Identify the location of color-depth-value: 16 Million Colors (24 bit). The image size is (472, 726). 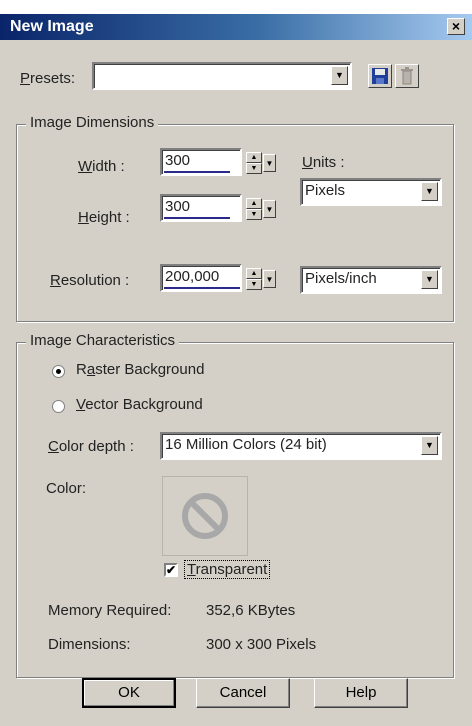
(246, 444).